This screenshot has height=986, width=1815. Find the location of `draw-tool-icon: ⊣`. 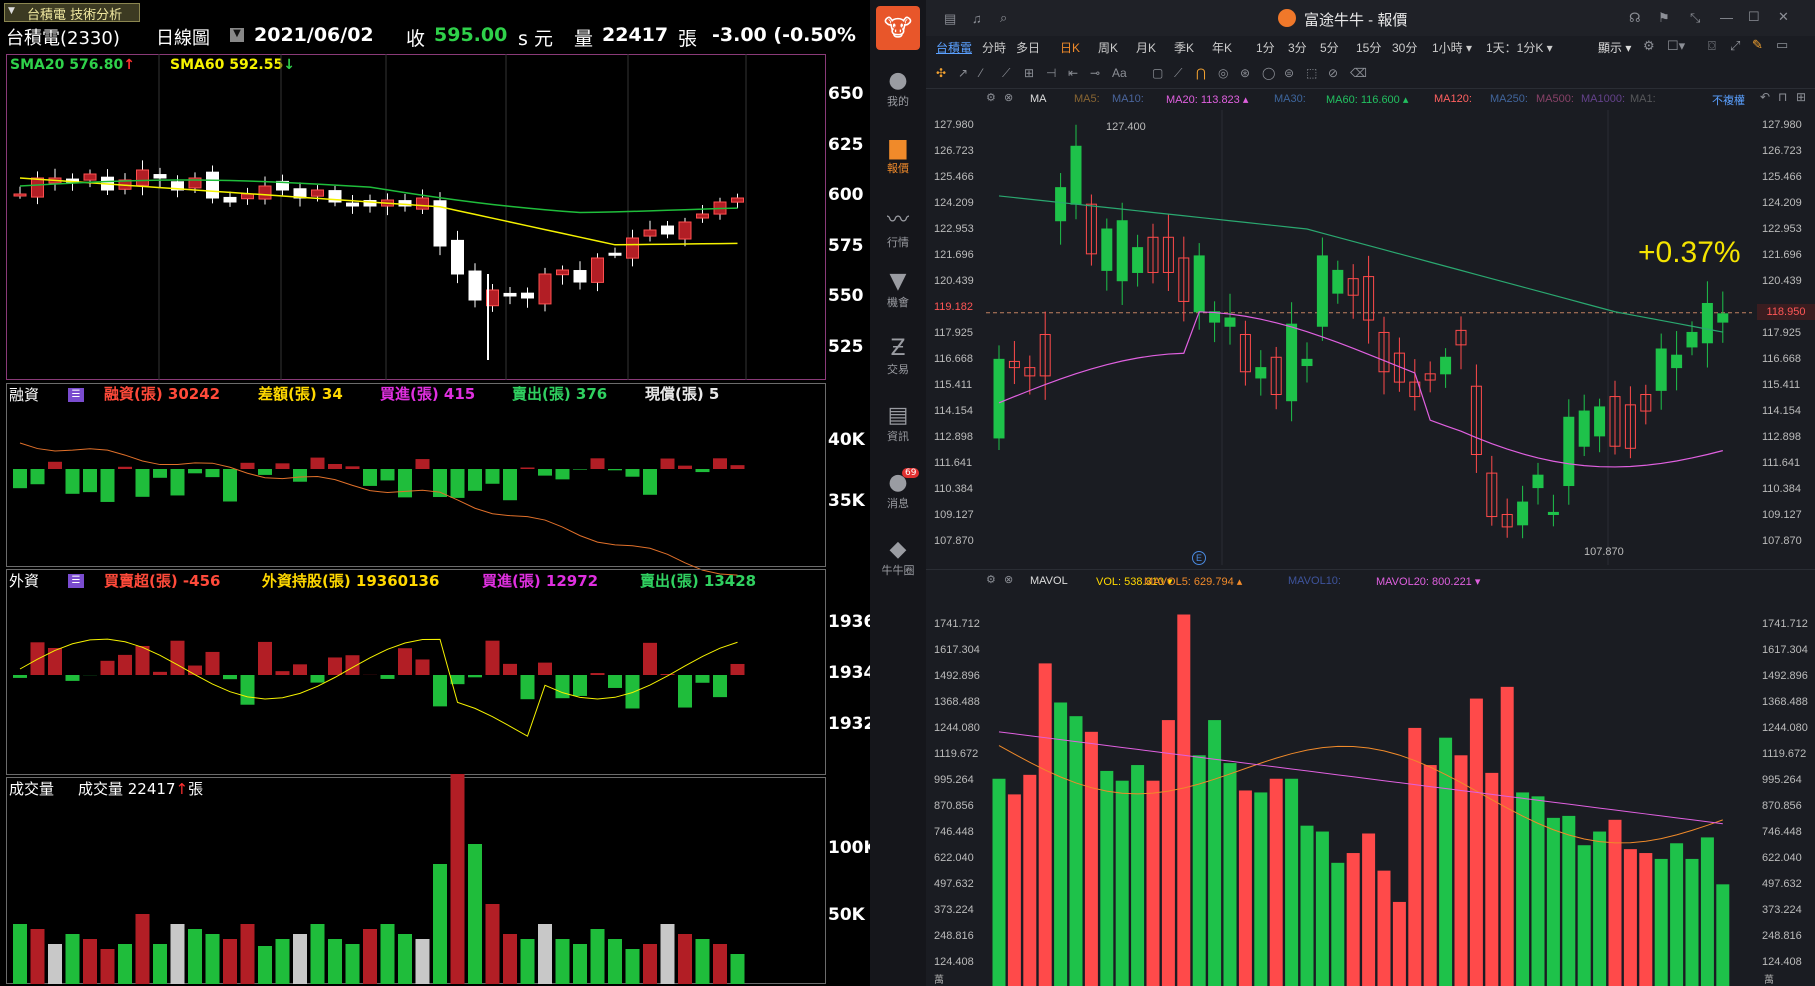

draw-tool-icon: ⊣ is located at coordinates (1051, 73).